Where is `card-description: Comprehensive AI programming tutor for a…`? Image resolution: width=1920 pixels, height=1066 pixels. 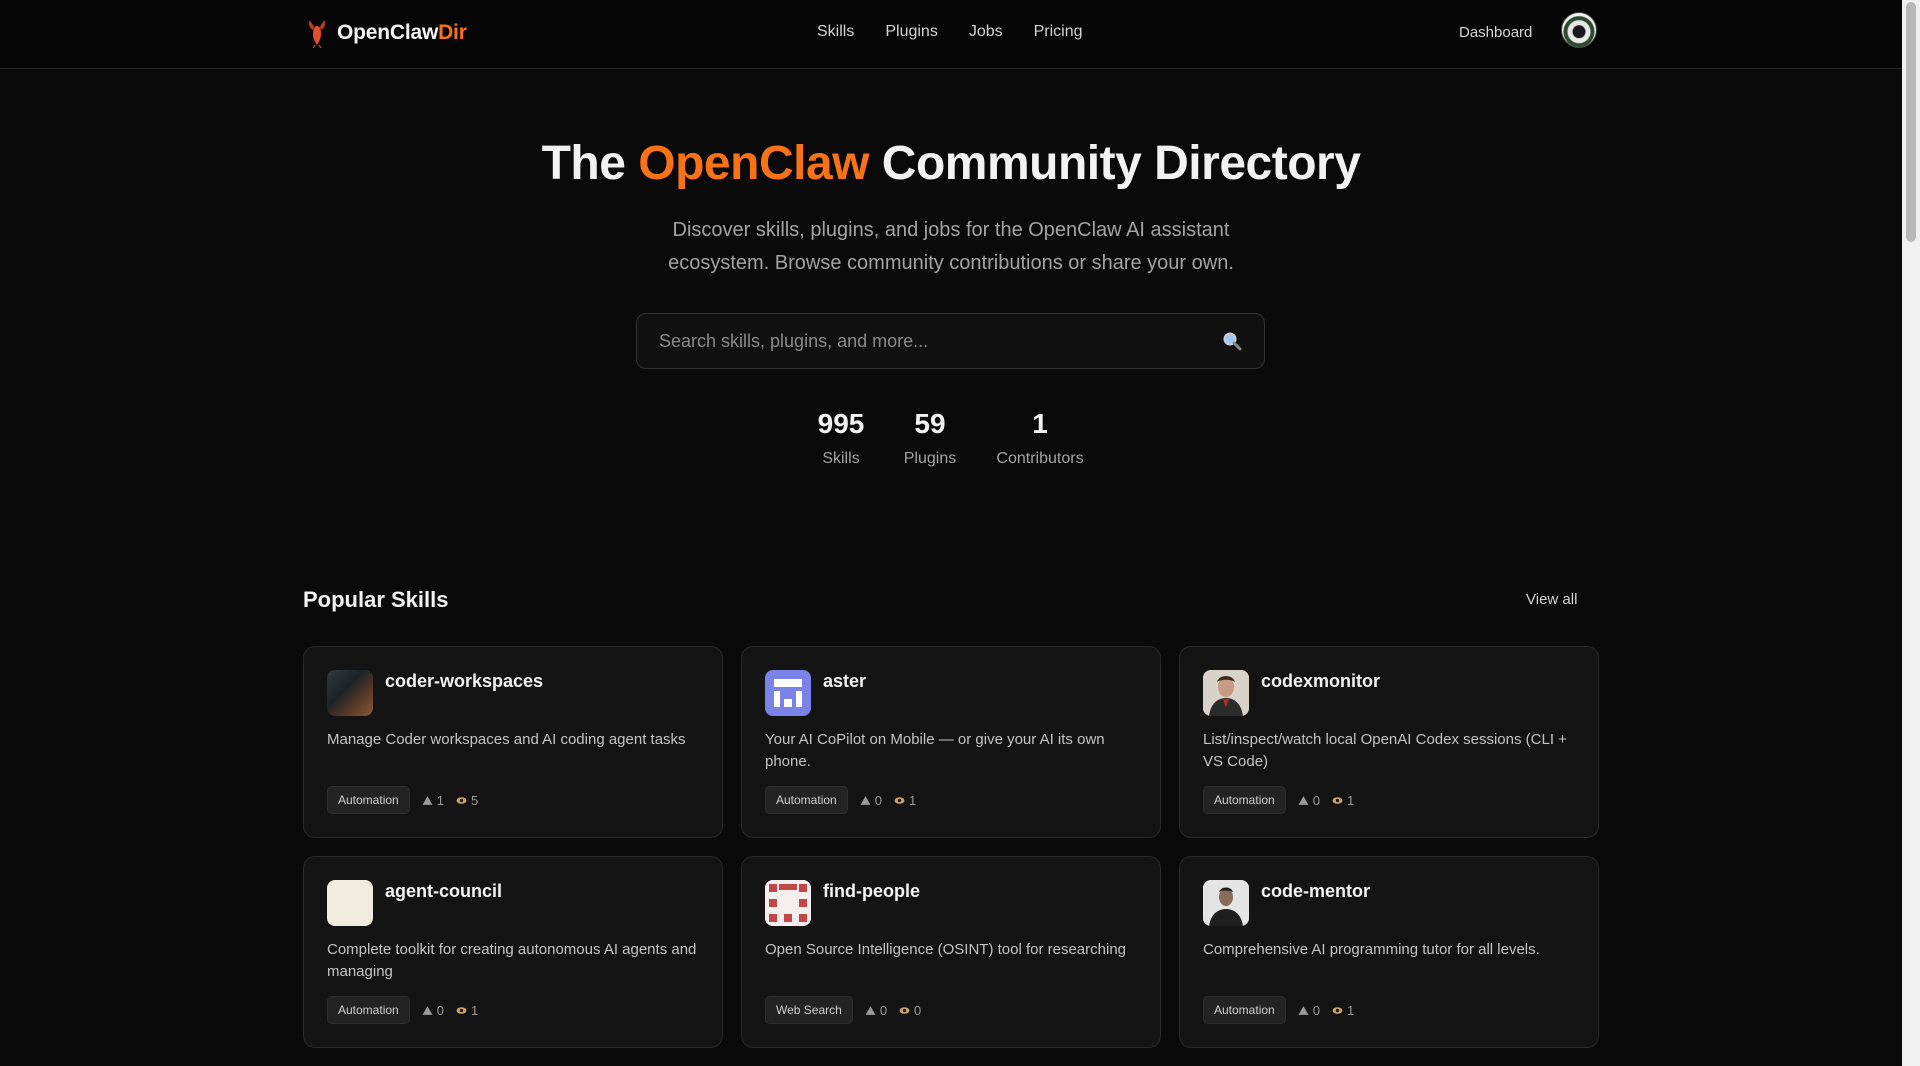
card-description: Comprehensive AI programming tutor for a… is located at coordinates (1371, 949).